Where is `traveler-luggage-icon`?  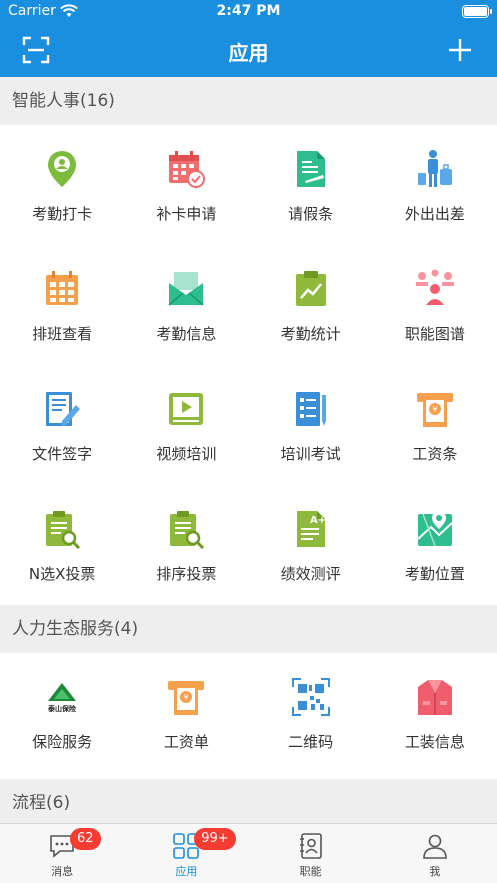
traveler-luggage-icon is located at coordinates (434, 168).